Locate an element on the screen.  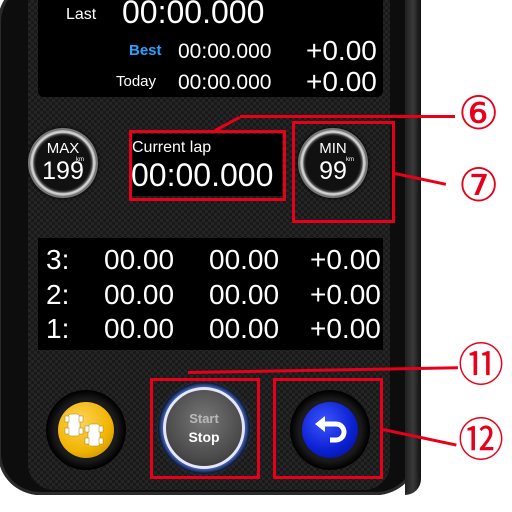
mode-button is located at coordinates (86, 430).